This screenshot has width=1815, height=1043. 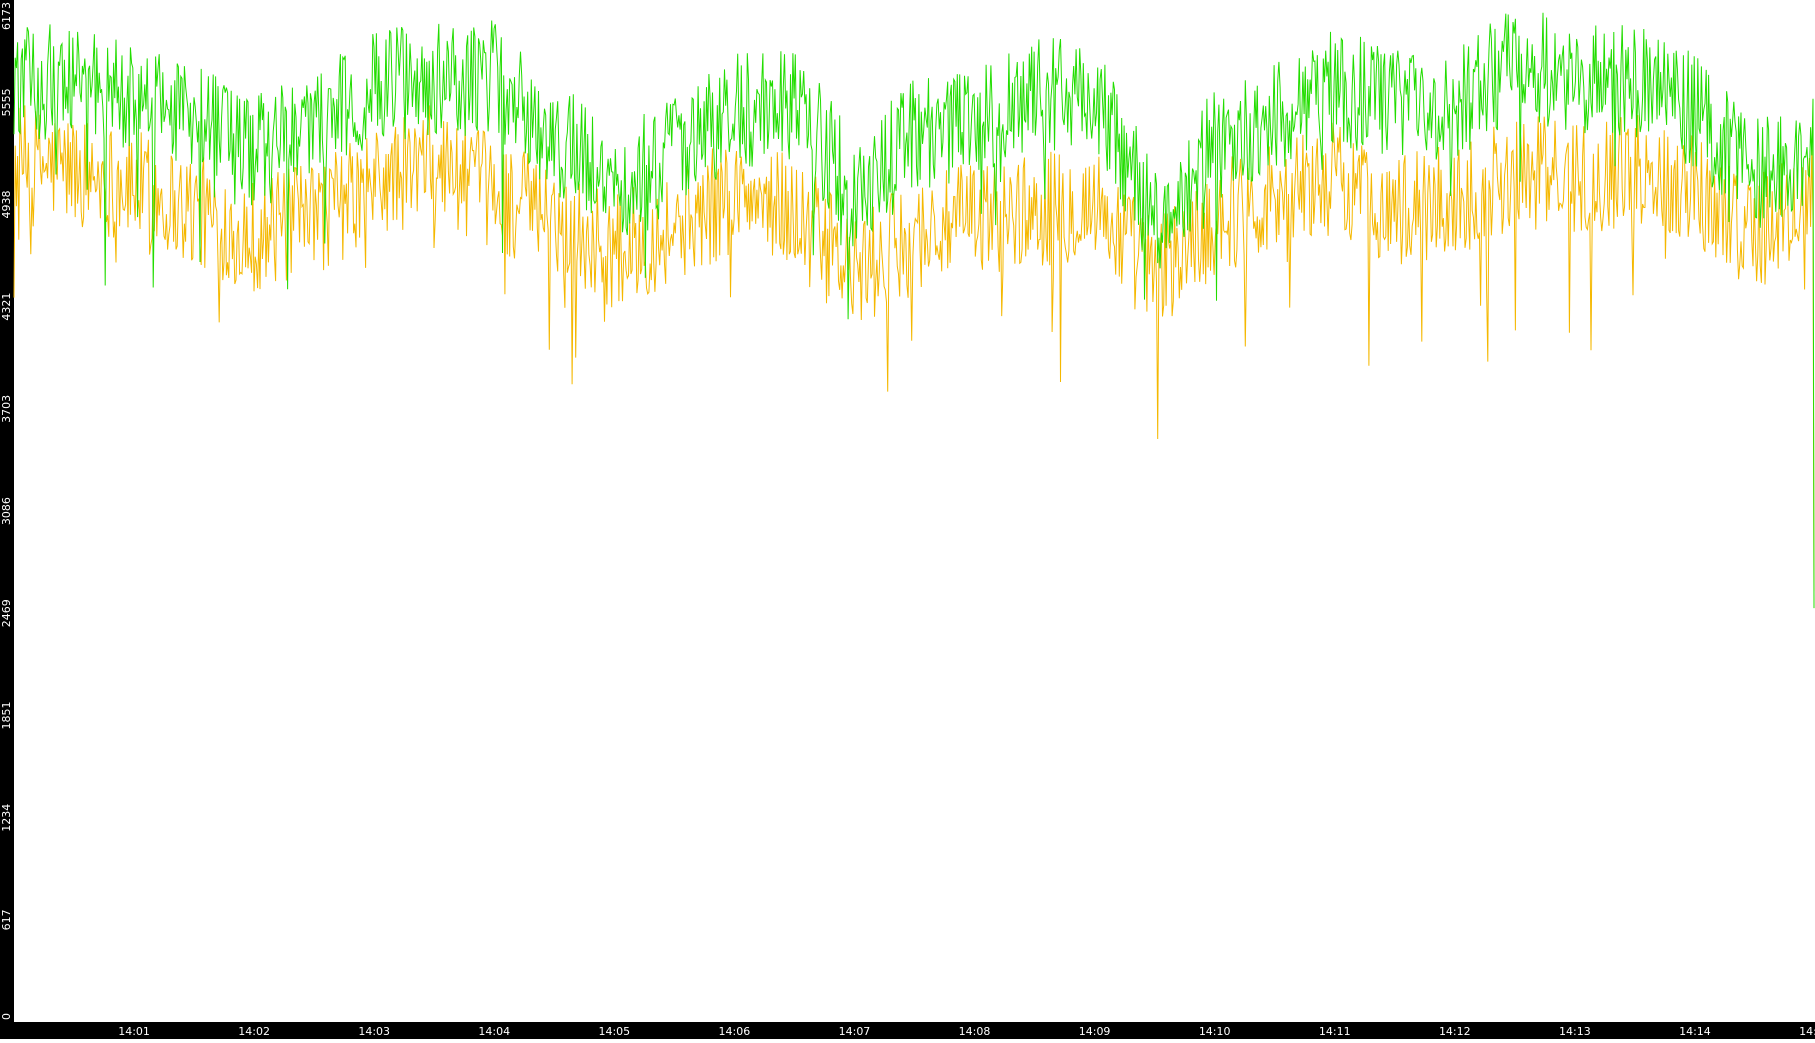 I want to click on x-tick-label: 14:05, so click(x=614, y=1031).